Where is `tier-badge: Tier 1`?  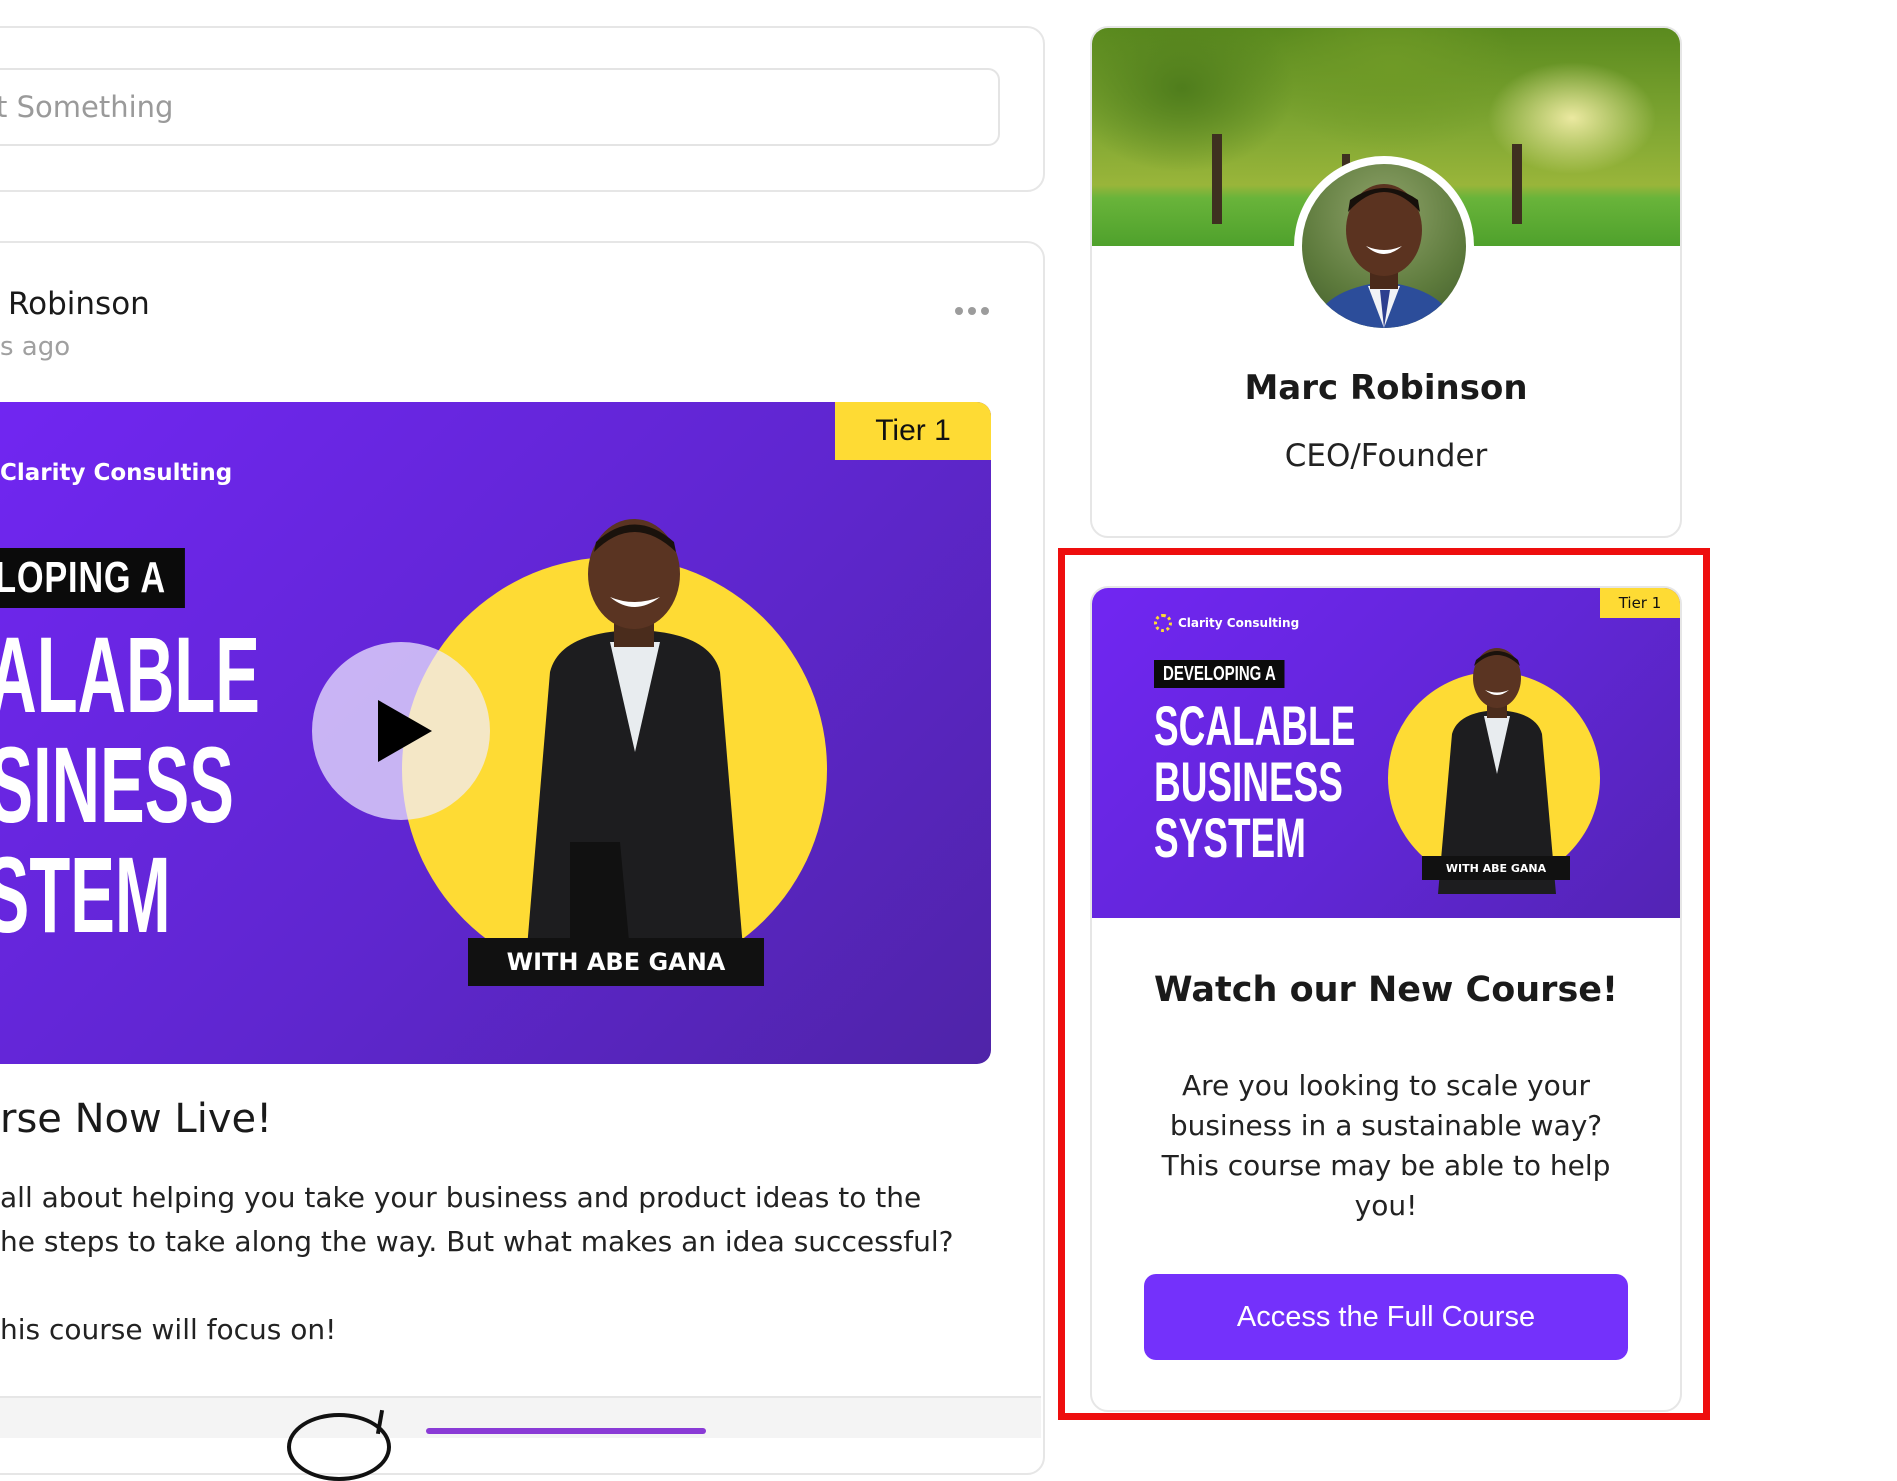 tier-badge: Tier 1 is located at coordinates (913, 431).